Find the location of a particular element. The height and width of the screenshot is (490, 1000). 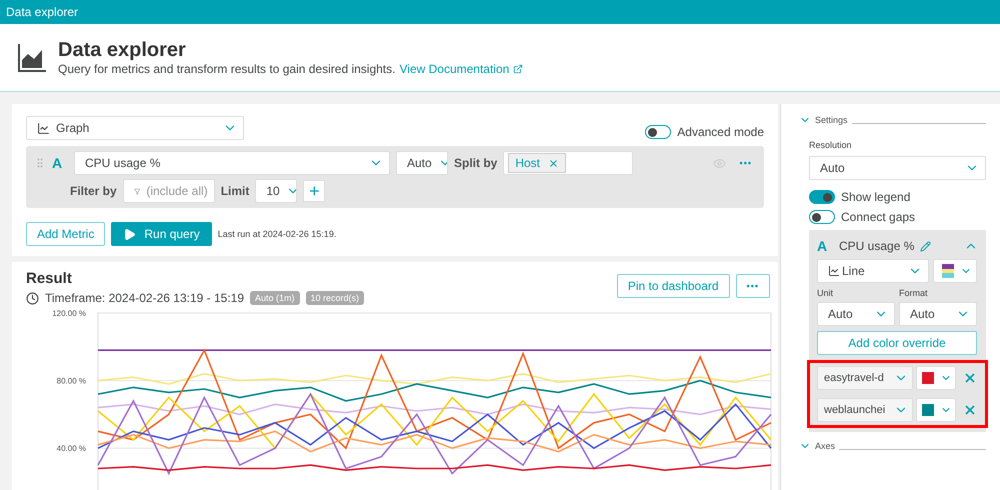

axis-tick-label: 120.00 % is located at coordinates (69, 313).